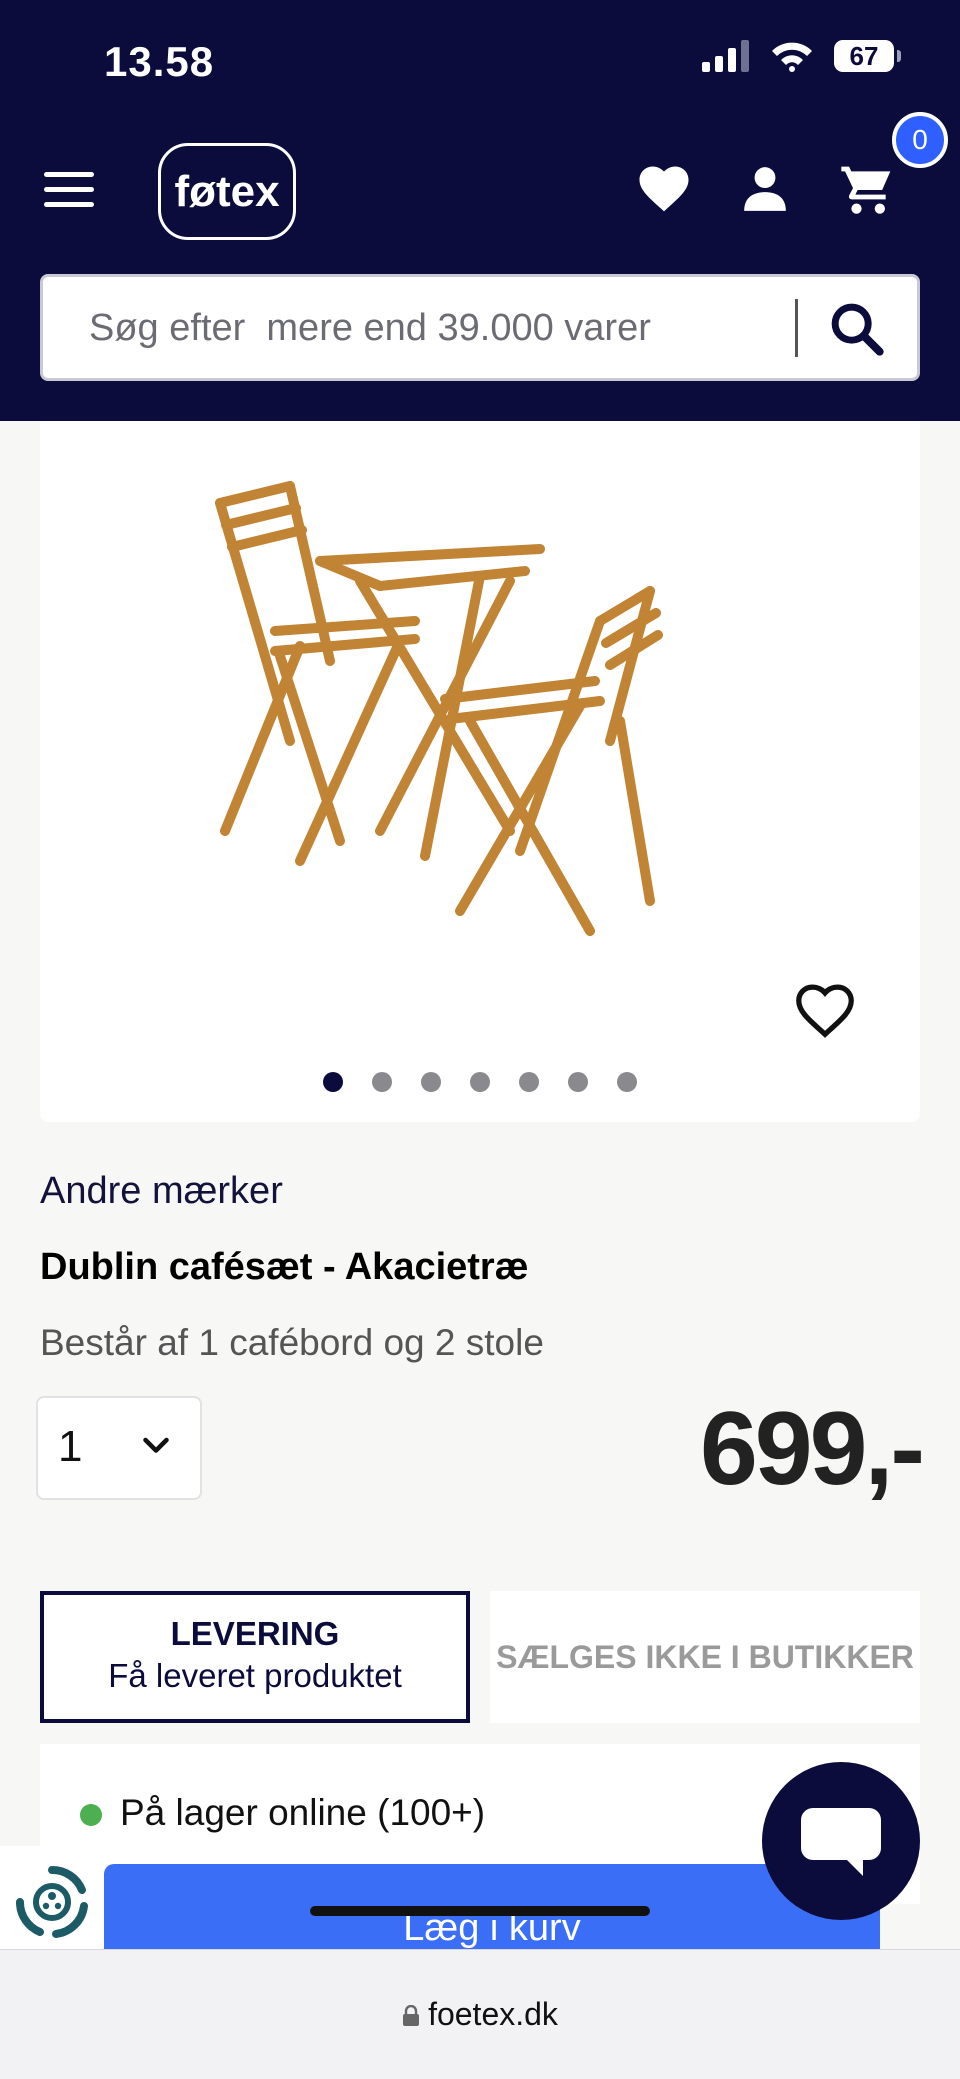 Image resolution: width=960 pixels, height=2079 pixels. Describe the element at coordinates (493, 2014) in the screenshot. I see `url-text: foetex.dk` at that location.